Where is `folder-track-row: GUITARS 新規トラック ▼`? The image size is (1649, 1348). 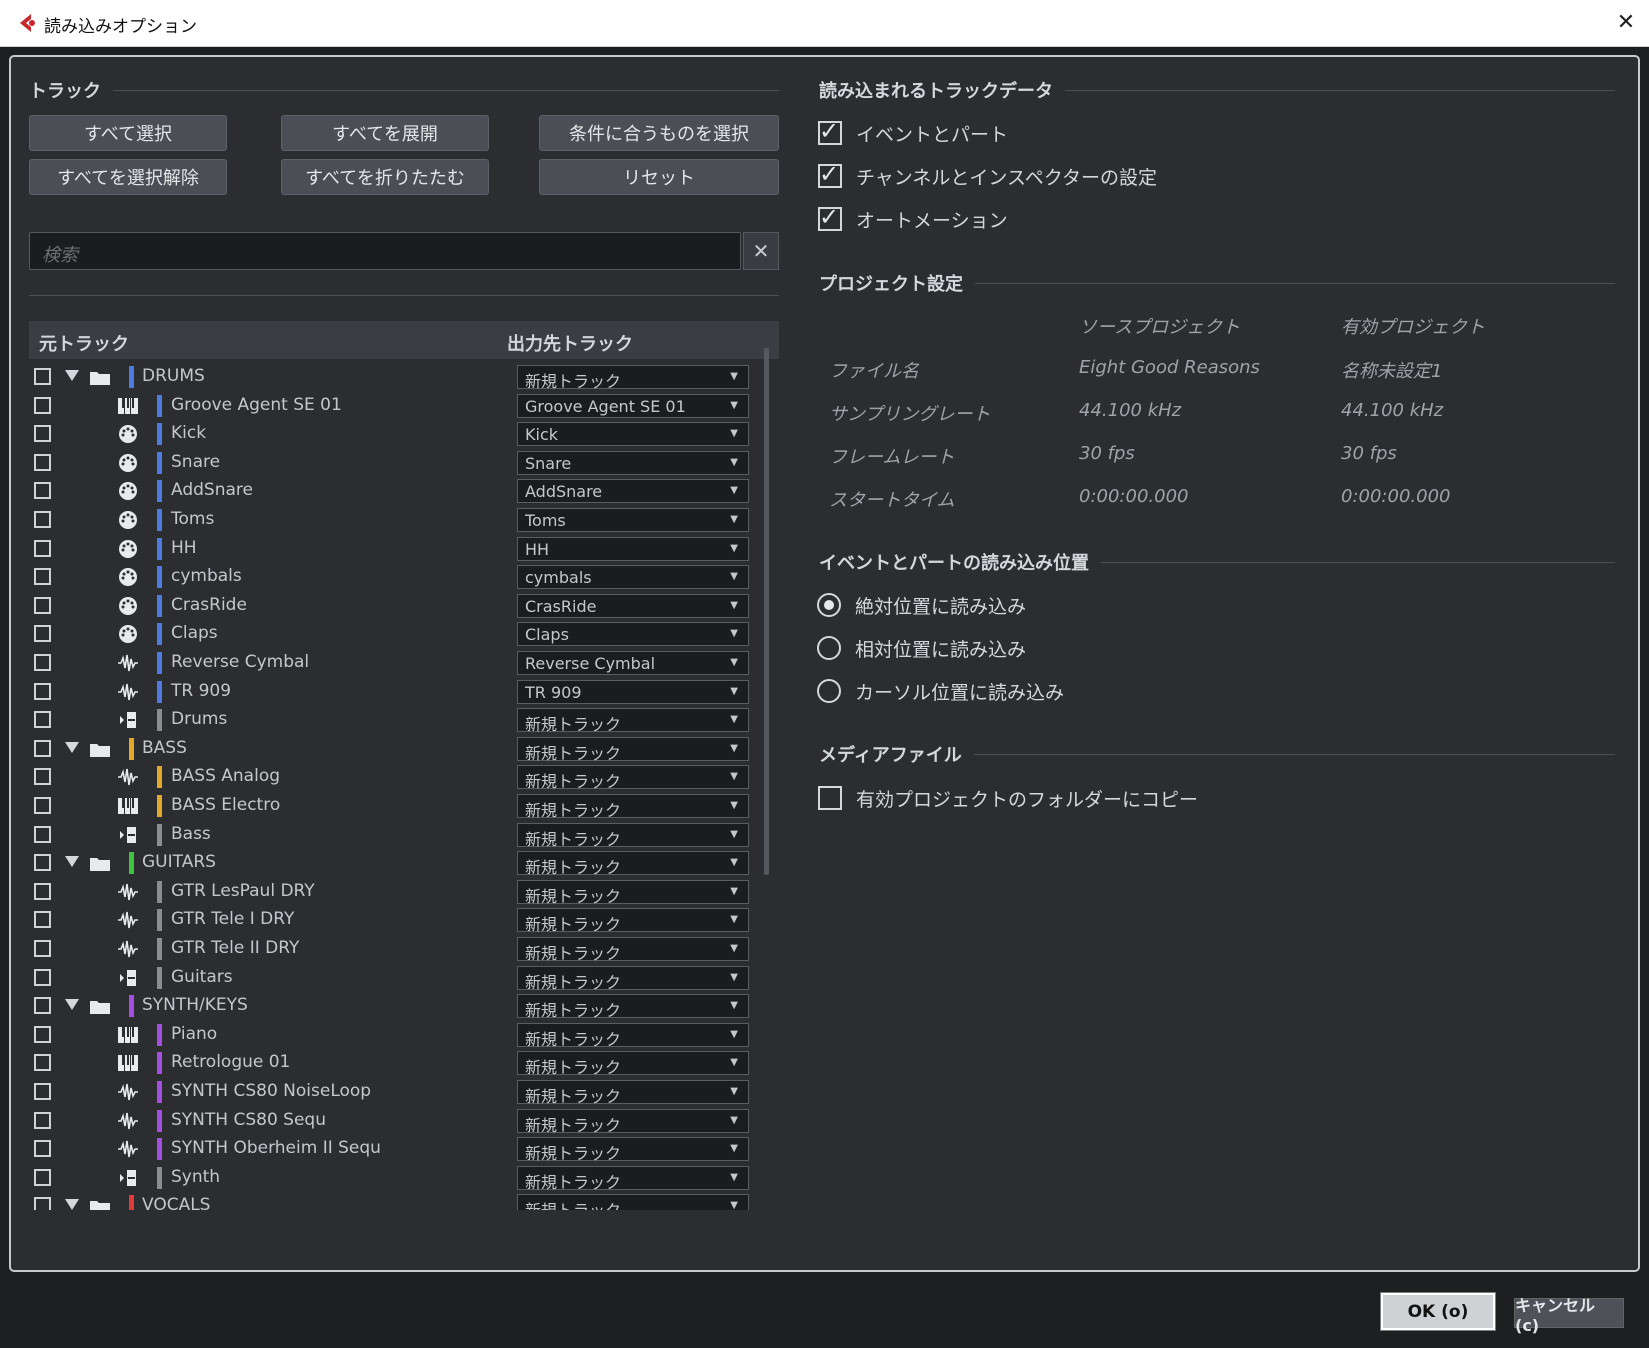 folder-track-row: GUITARS 新規トラック ▼ is located at coordinates (404, 863).